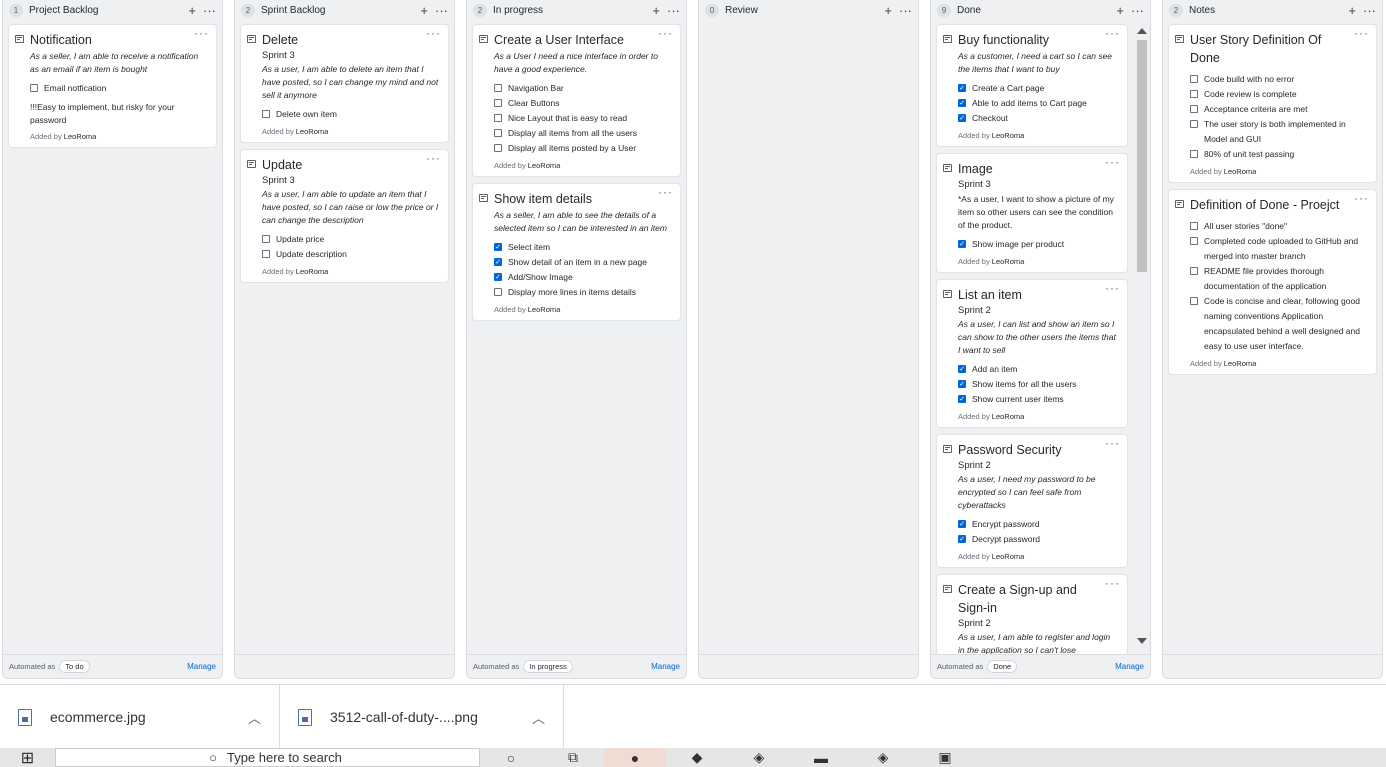  What do you see at coordinates (1279, 226) in the screenshot?
I see `checklist-item: All user stories "done"` at bounding box center [1279, 226].